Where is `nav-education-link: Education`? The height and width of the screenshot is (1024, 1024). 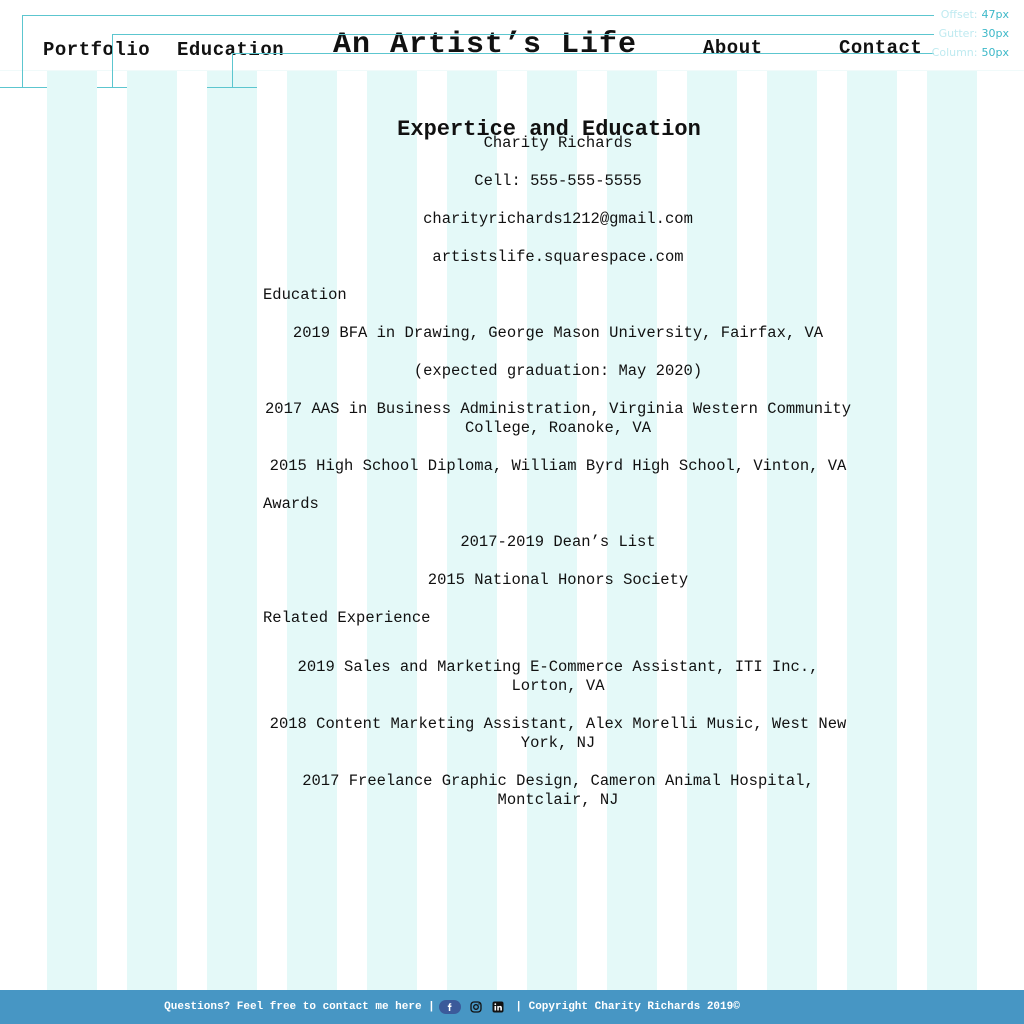
nav-education-link: Education is located at coordinates (230, 50).